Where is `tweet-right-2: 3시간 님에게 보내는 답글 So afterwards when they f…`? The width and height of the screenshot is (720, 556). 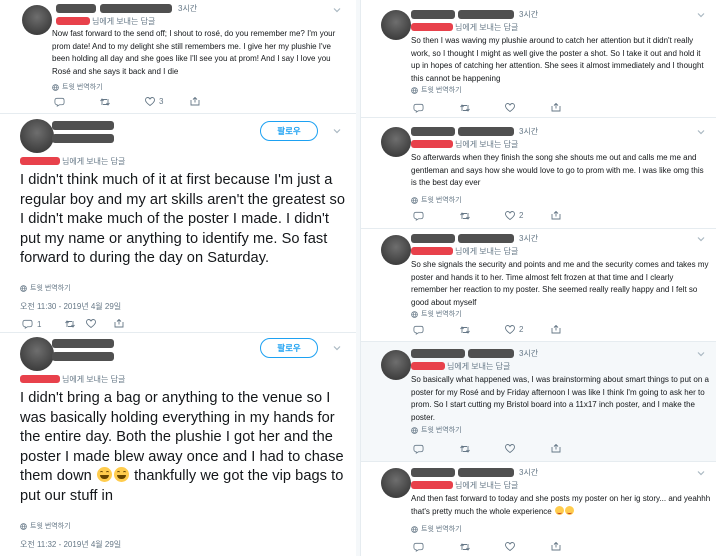 tweet-right-2: 3시간 님에게 보내는 답글 So afterwards when they f… is located at coordinates (538, 173).